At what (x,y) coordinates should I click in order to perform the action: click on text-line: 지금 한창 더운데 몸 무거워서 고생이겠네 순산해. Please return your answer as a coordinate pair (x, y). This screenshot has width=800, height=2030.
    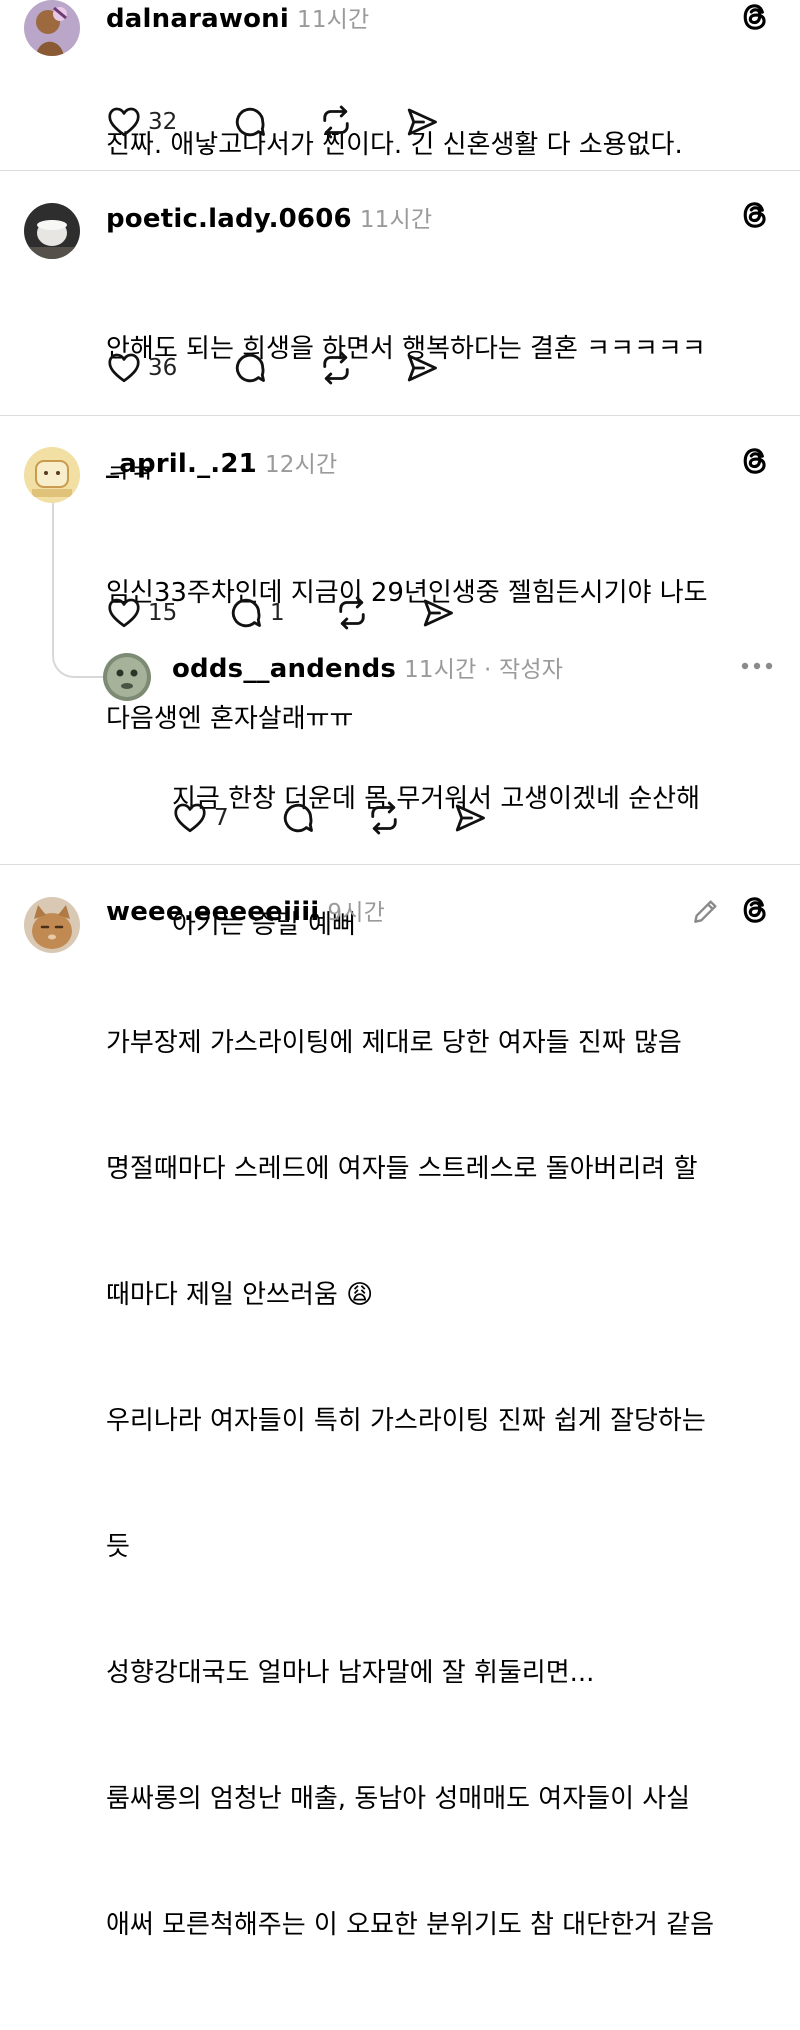
    Looking at the image, I should click on (436, 799).